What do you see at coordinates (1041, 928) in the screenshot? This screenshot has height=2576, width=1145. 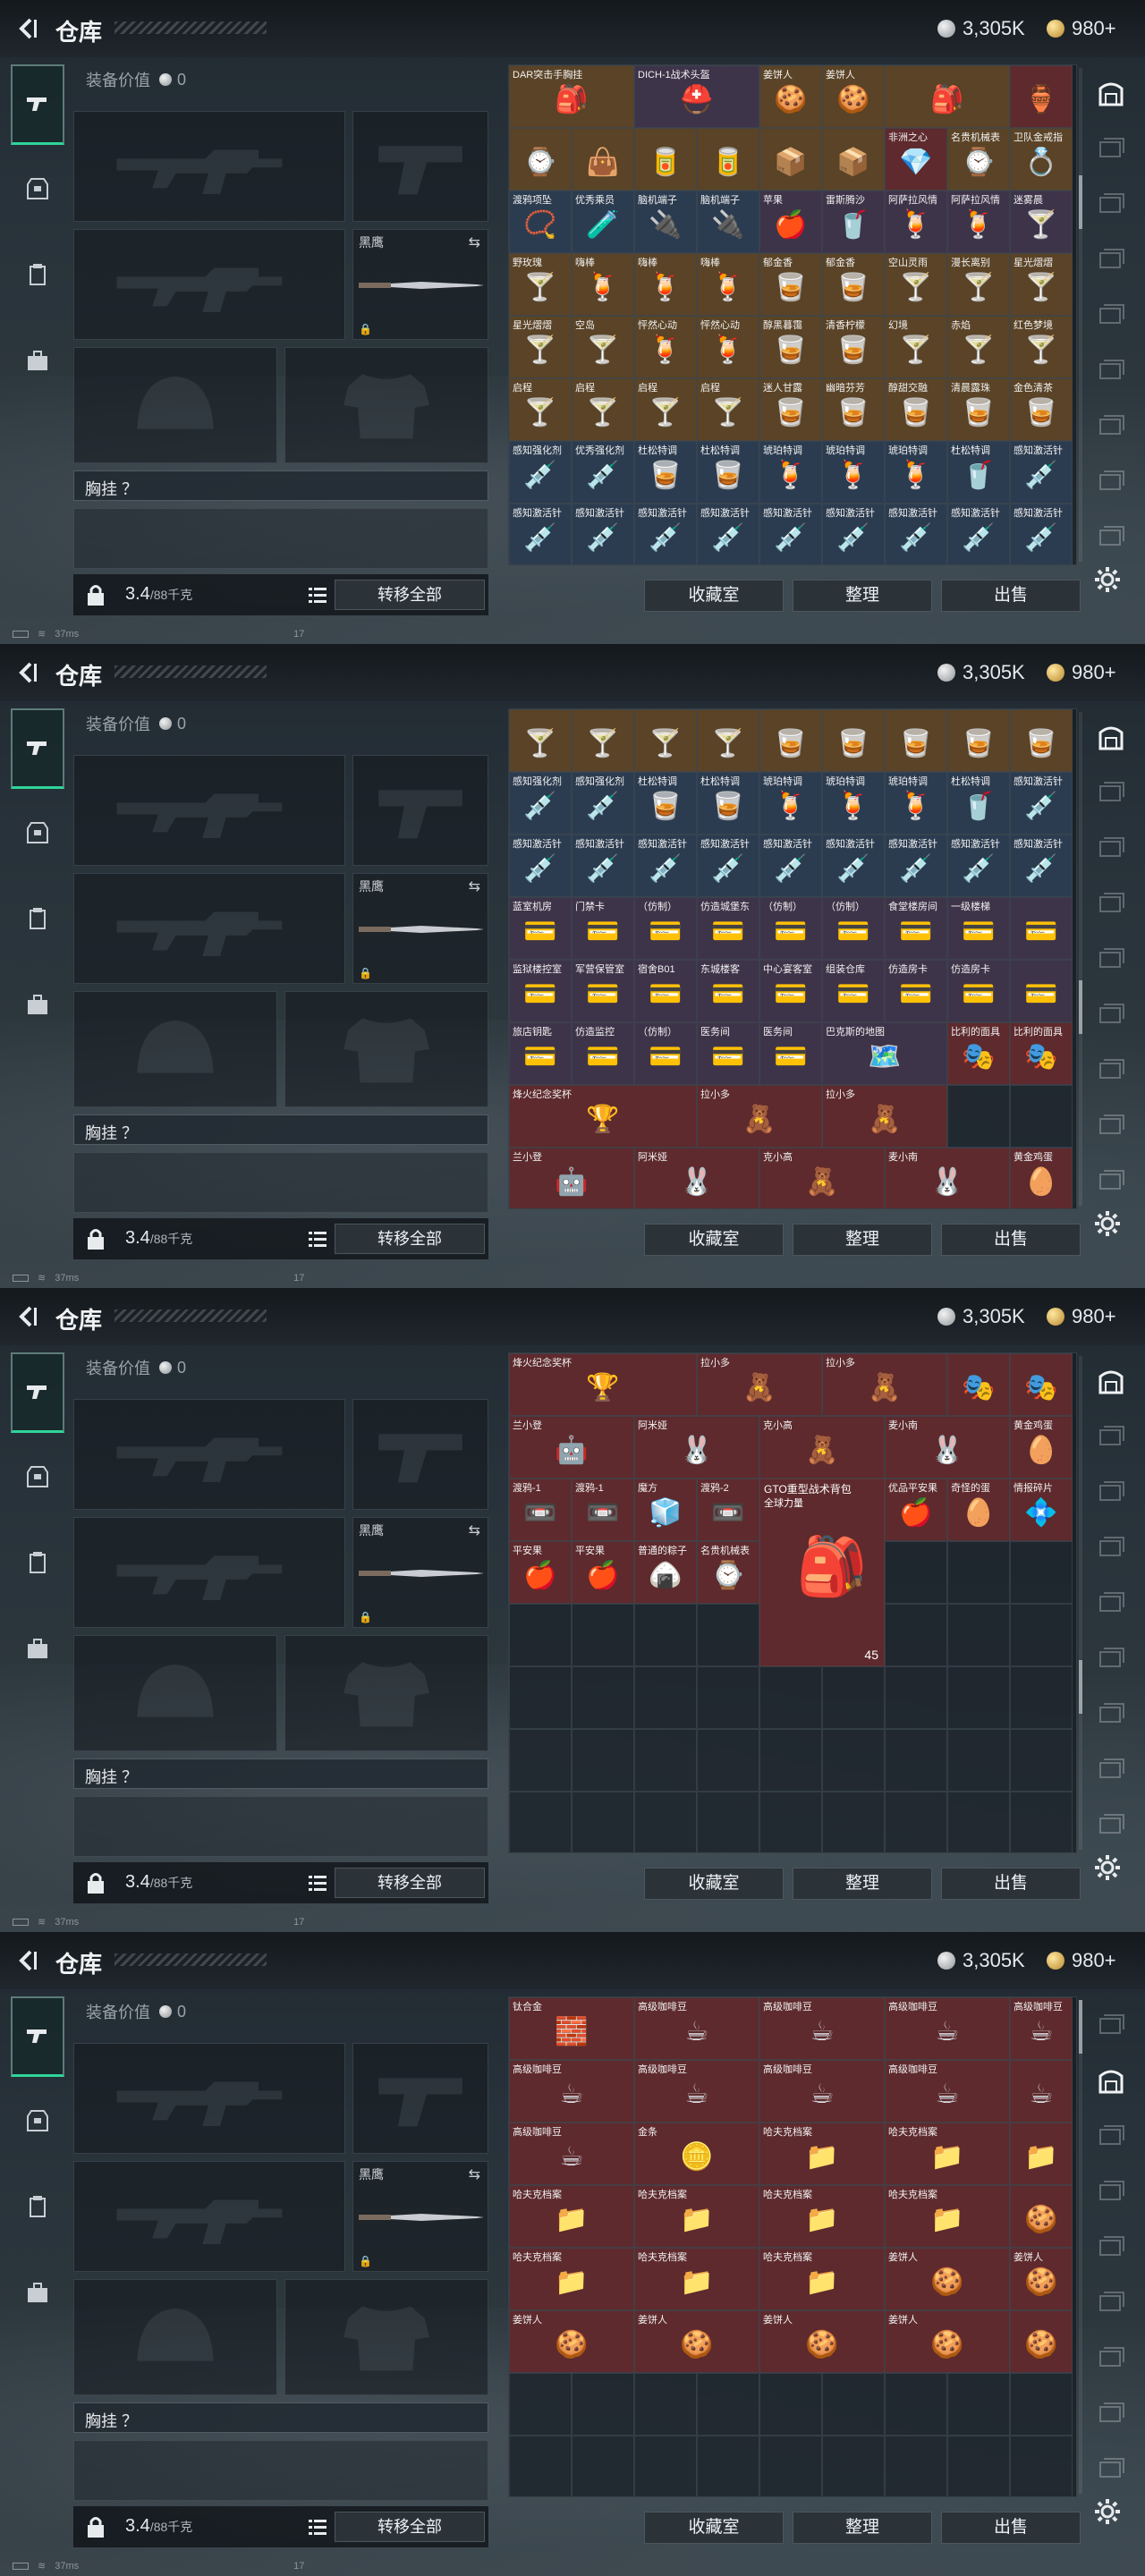 I see `inventory-item: 💳` at bounding box center [1041, 928].